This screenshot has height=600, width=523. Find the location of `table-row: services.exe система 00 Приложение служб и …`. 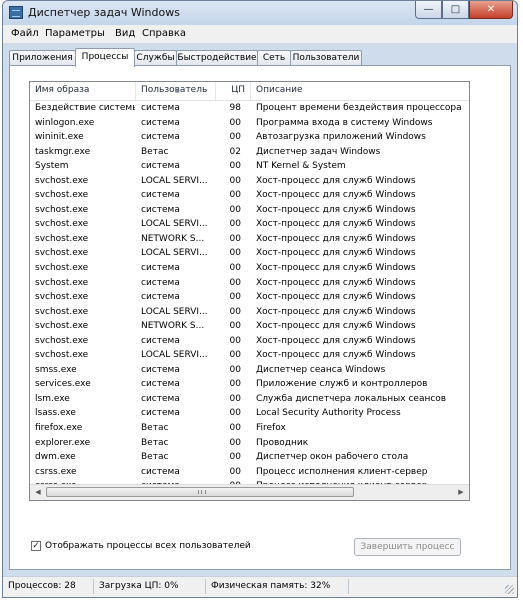

table-row: services.exe система 00 Приложение служб и … is located at coordinates (249, 384).